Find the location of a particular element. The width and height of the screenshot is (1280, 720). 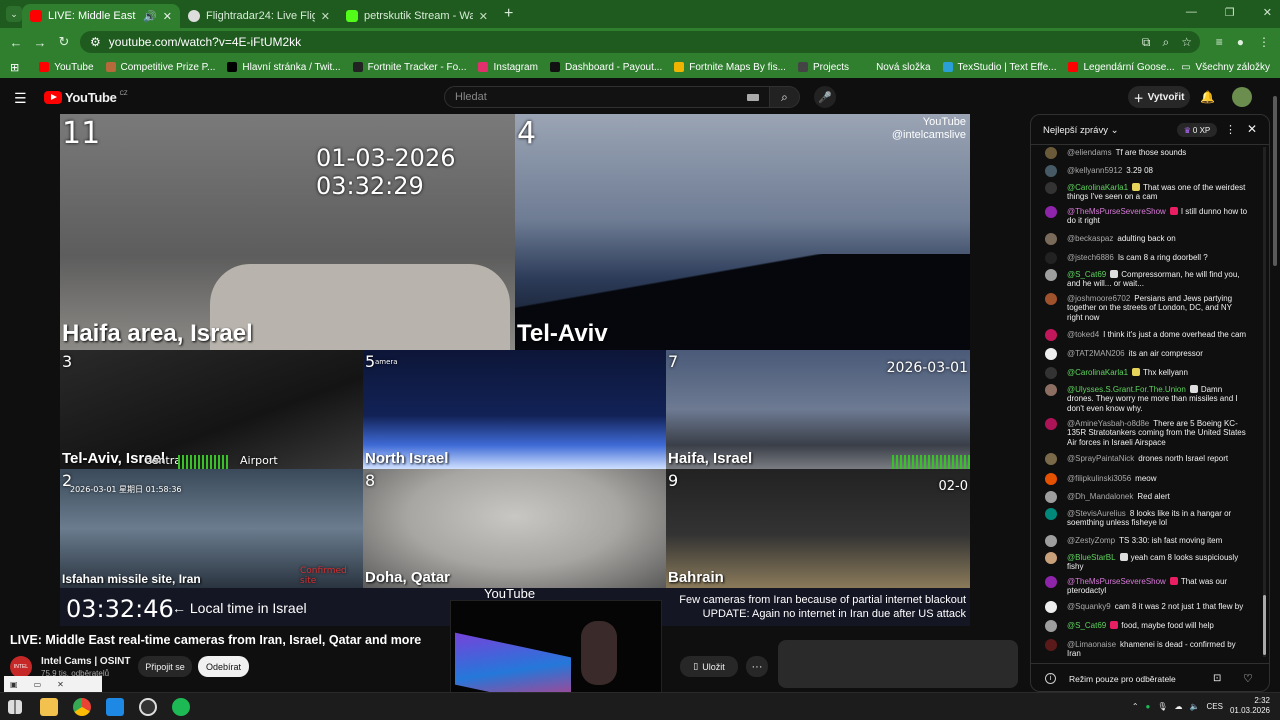

create-button: ＋ Vytvořit is located at coordinates (1159, 97).